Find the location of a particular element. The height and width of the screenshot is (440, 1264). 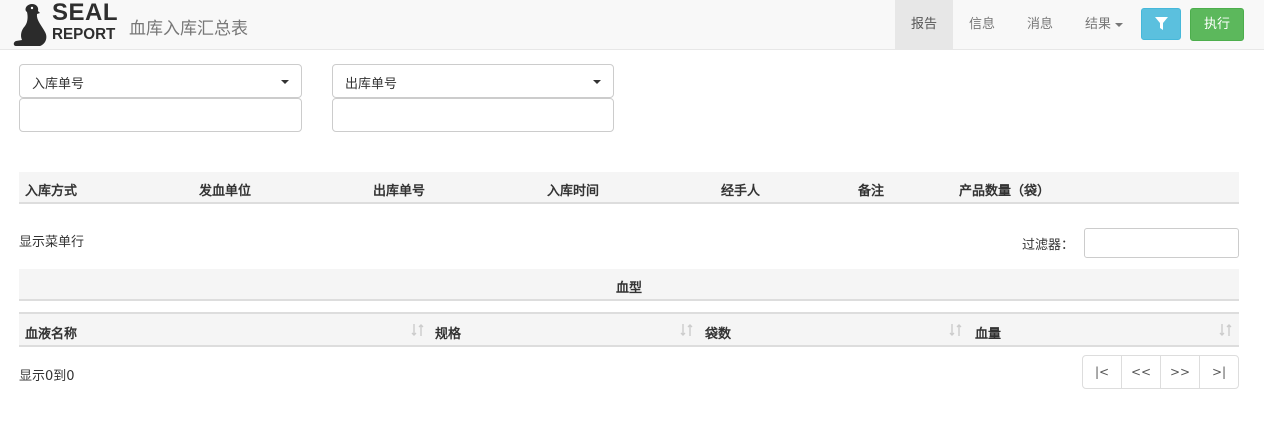

column-header-volume: 血量 is located at coordinates (988, 332).